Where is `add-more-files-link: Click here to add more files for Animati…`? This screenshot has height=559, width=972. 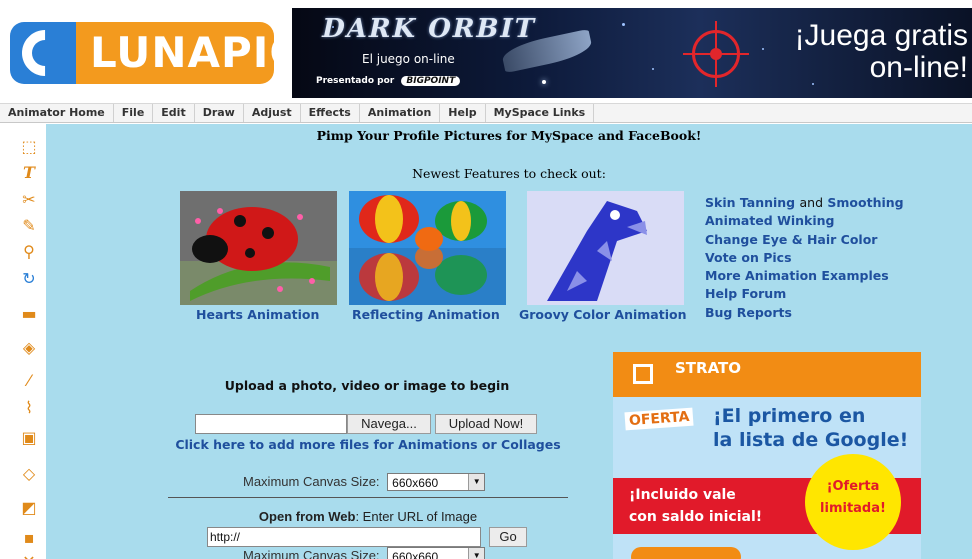 add-more-files-link: Click here to add more files for Animati… is located at coordinates (368, 444).